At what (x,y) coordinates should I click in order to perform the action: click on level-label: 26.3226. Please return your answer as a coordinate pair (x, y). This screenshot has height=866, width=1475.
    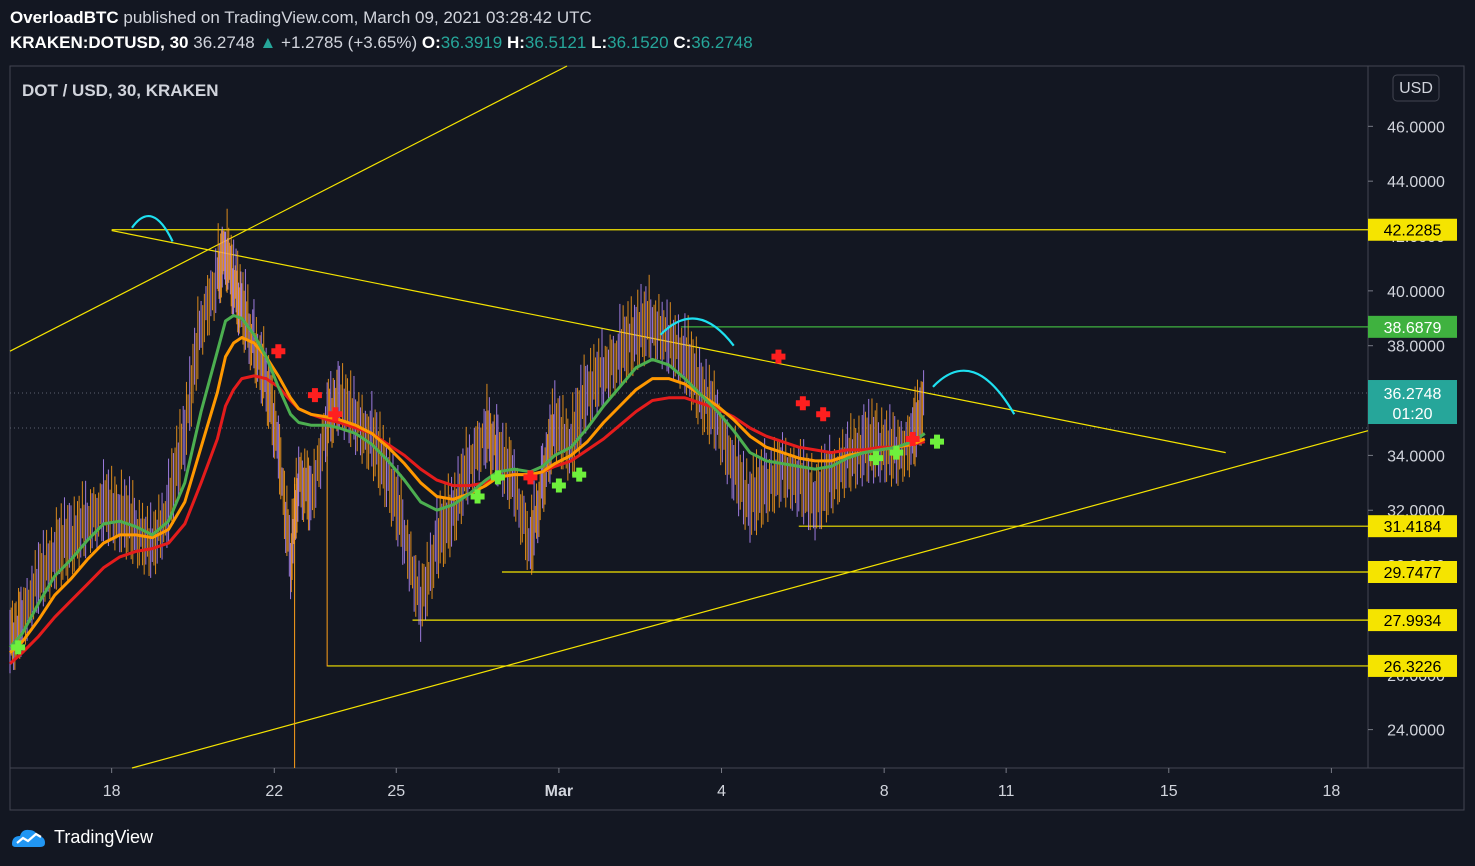
    Looking at the image, I should click on (1413, 667).